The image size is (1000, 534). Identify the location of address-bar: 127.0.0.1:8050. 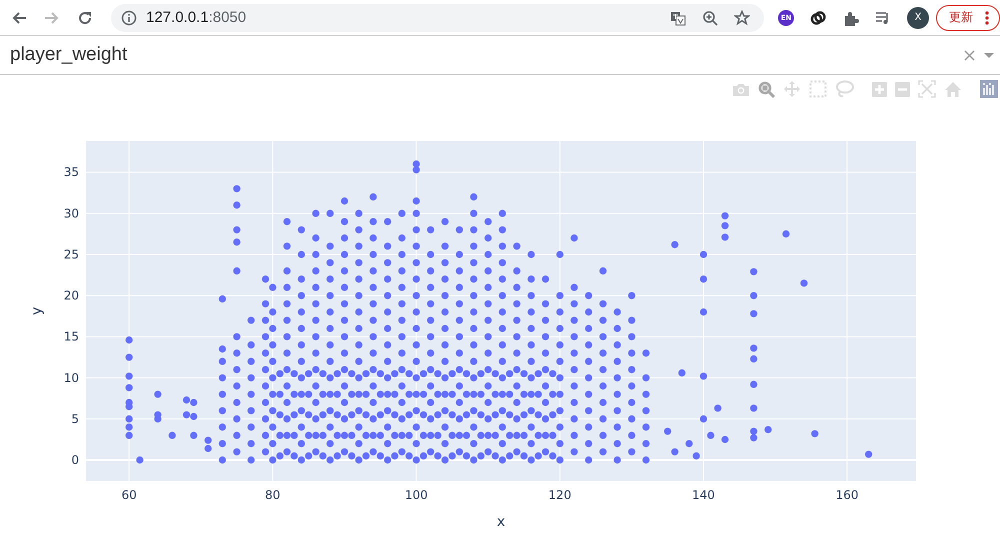
(437, 18).